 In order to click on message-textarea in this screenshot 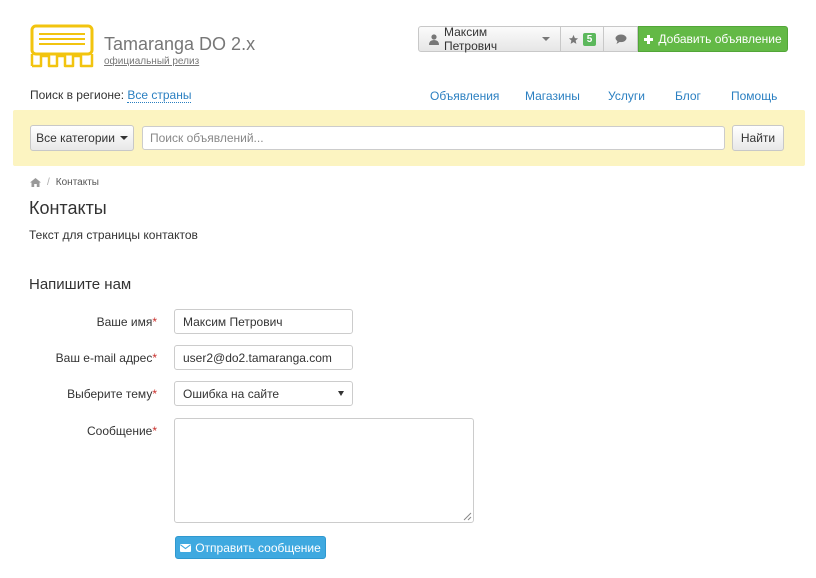, I will do `click(324, 470)`.